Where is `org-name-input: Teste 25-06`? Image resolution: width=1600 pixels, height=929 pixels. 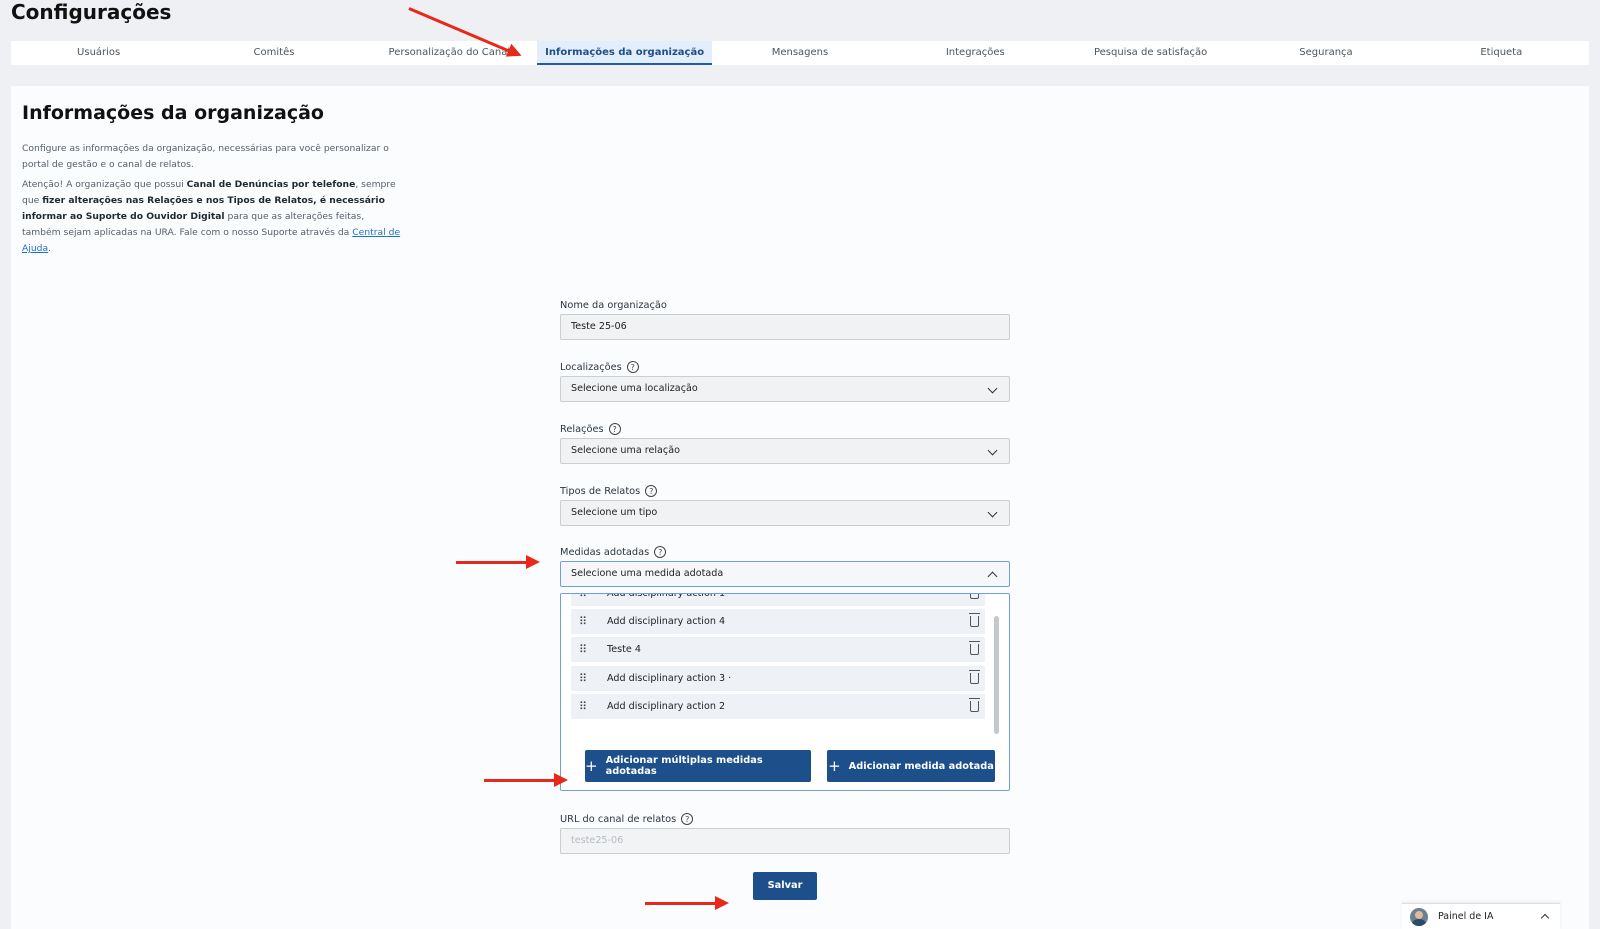
org-name-input: Teste 25-06 is located at coordinates (785, 327).